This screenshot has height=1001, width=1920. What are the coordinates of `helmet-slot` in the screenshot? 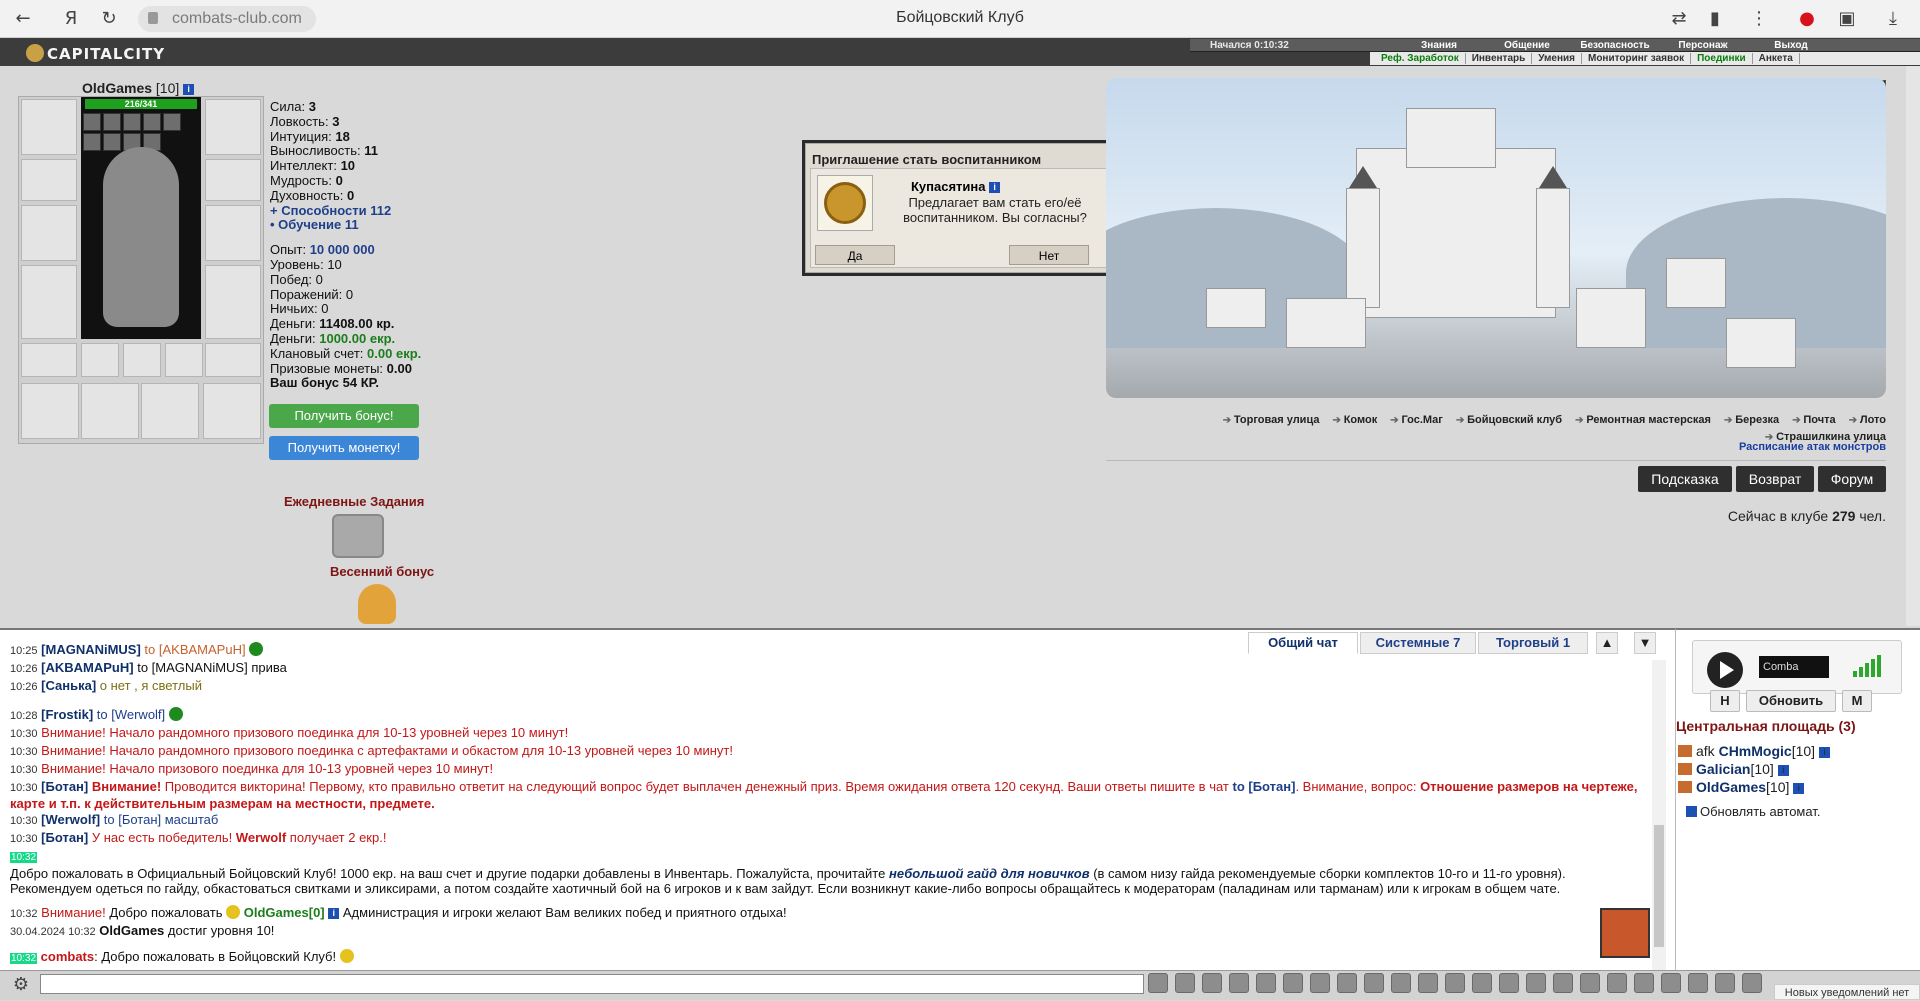 It's located at (49, 127).